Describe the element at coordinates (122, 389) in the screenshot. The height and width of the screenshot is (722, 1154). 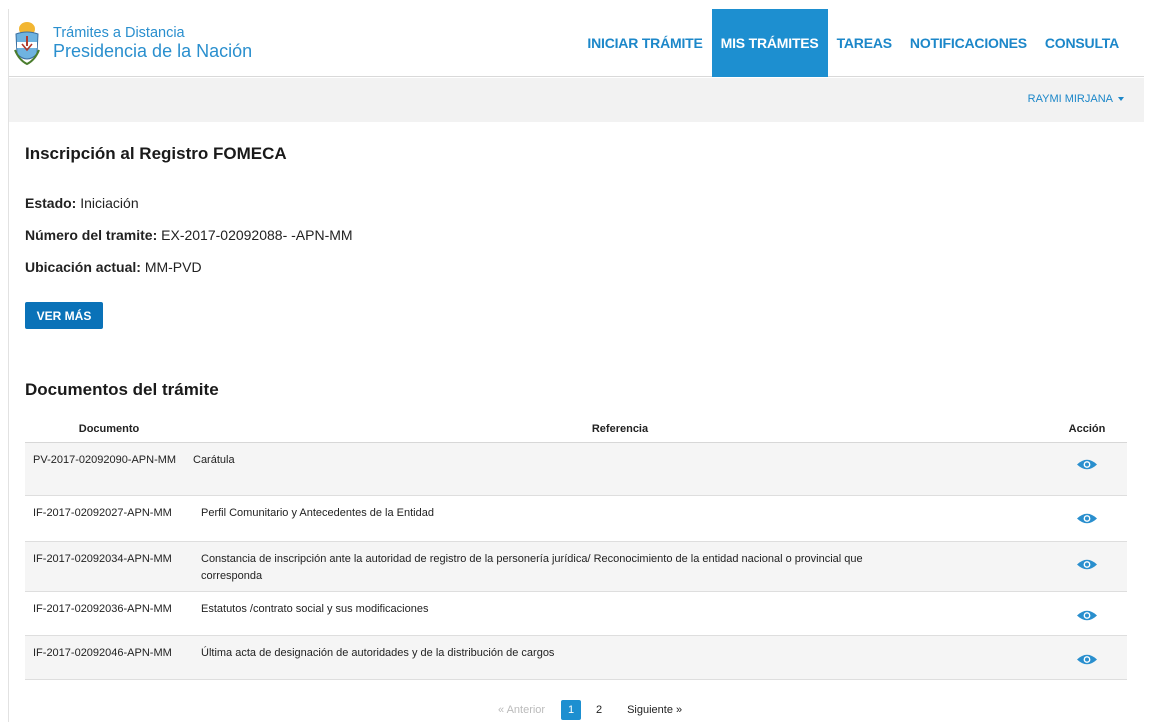
I see `documentos-title: Documentos del trámite` at that location.